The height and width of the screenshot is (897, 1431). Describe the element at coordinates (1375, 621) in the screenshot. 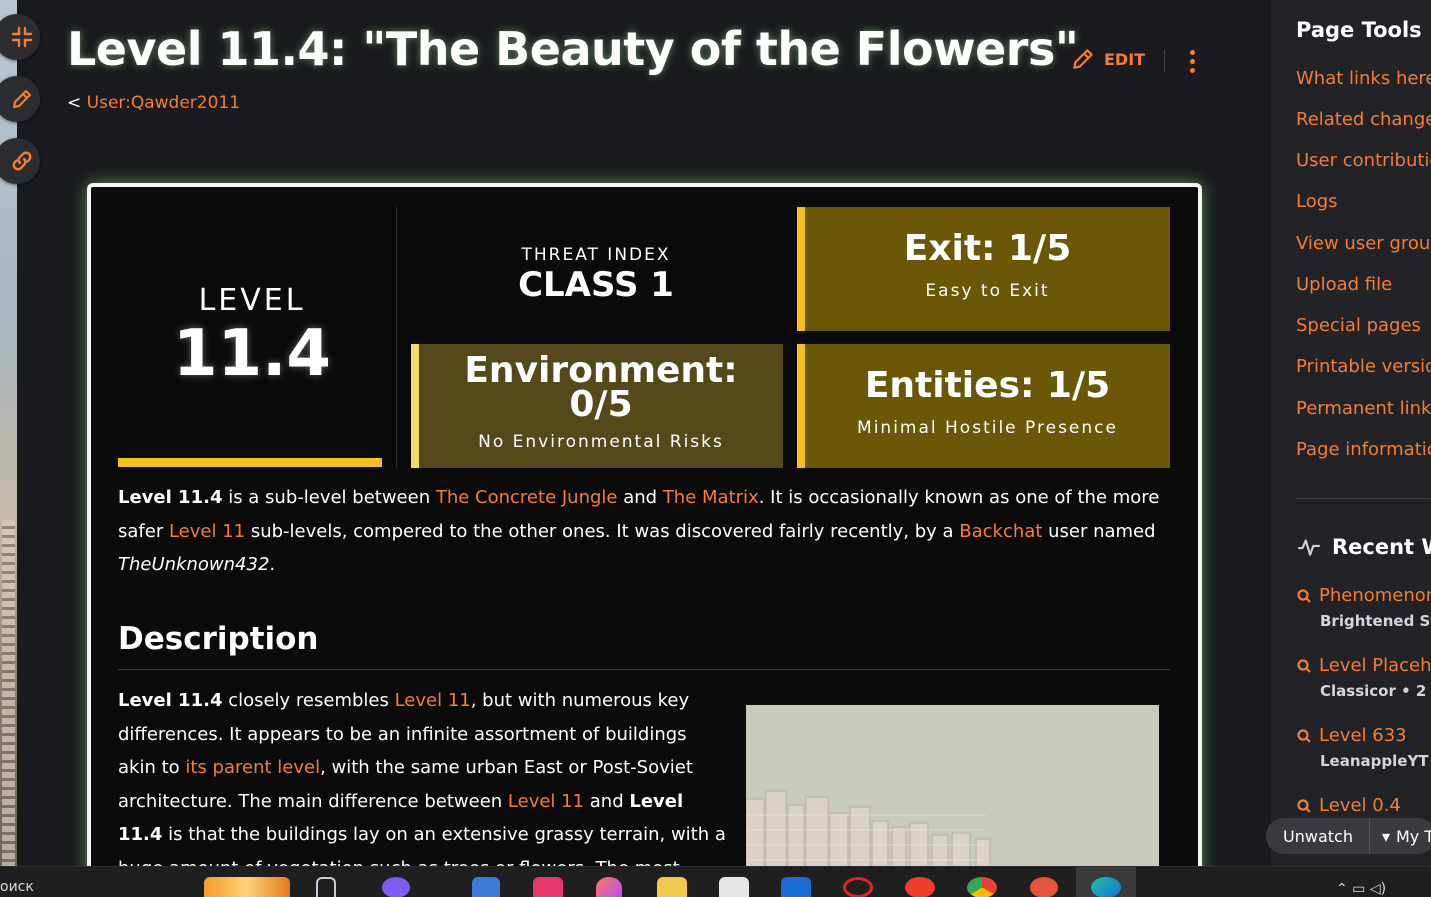

I see `recent-item-meta: Brightened Stars` at that location.